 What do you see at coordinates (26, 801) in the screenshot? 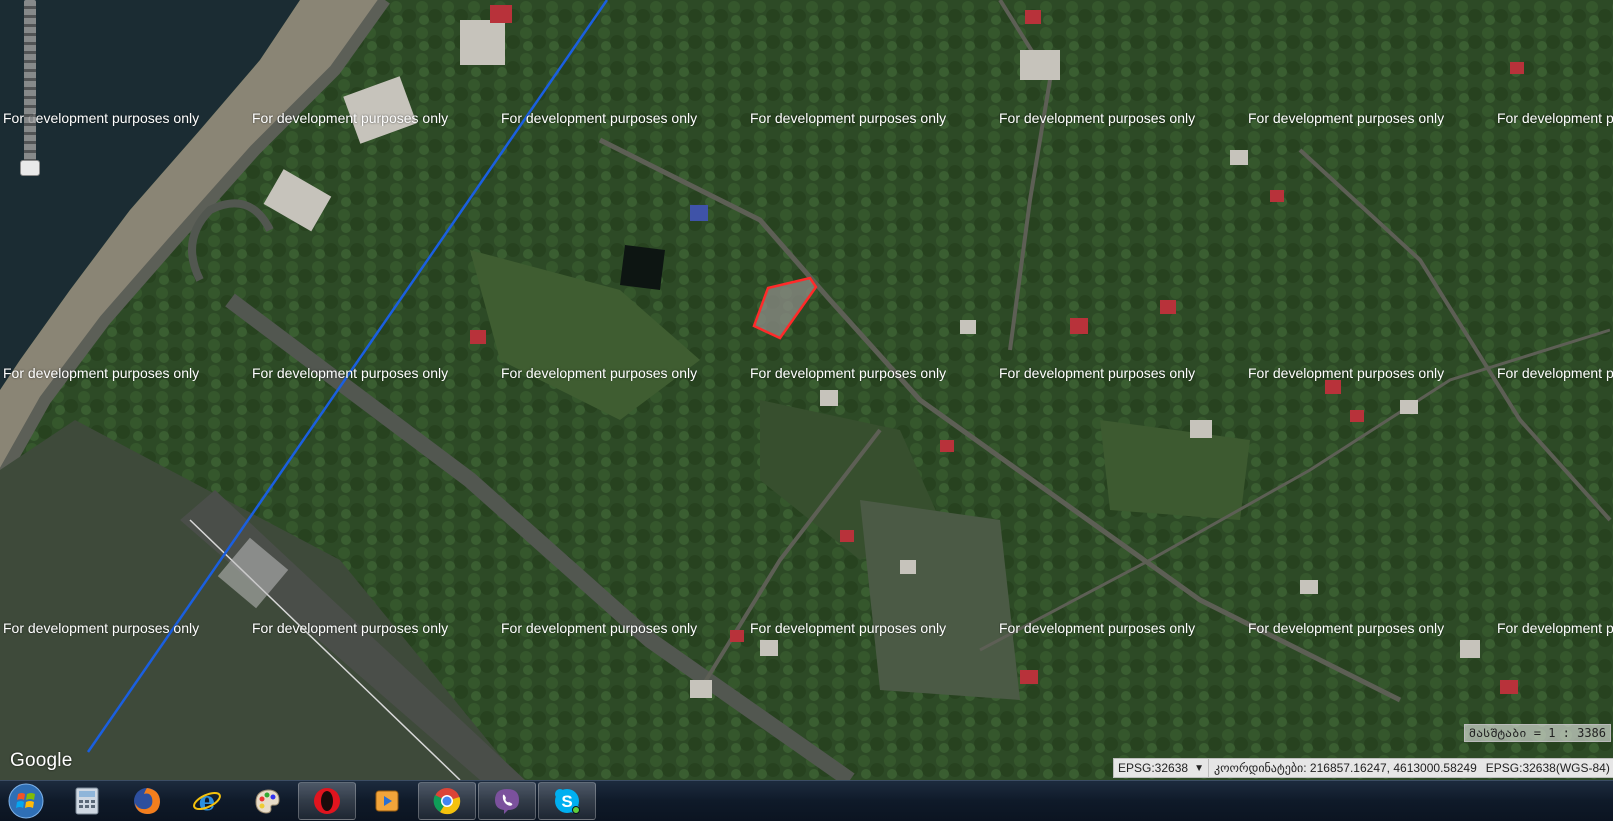
I see `windows-start-icon` at bounding box center [26, 801].